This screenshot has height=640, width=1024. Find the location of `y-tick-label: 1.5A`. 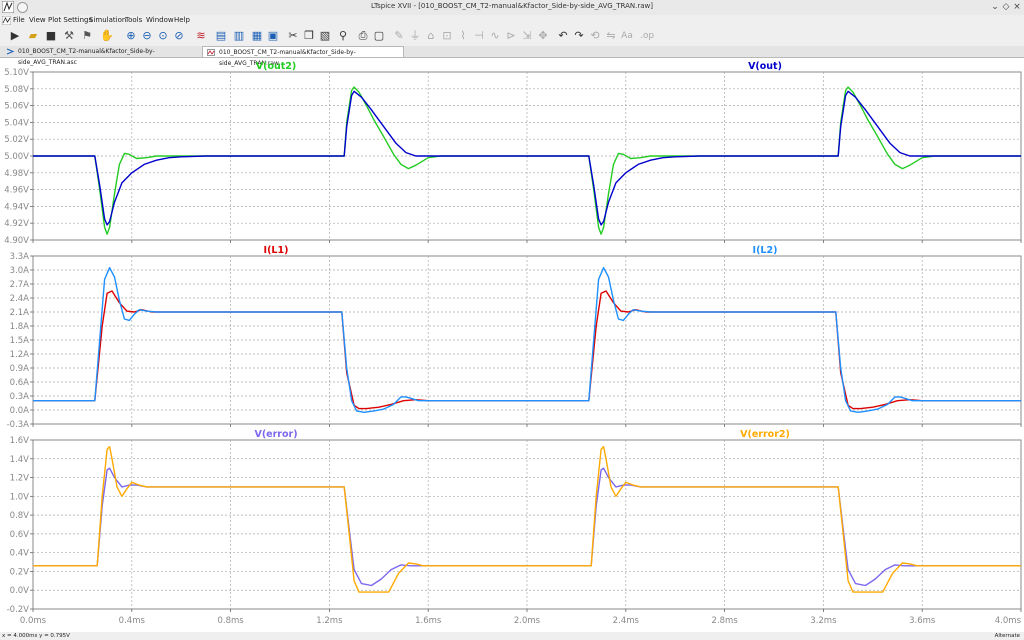

y-tick-label: 1.5A is located at coordinates (20, 341).